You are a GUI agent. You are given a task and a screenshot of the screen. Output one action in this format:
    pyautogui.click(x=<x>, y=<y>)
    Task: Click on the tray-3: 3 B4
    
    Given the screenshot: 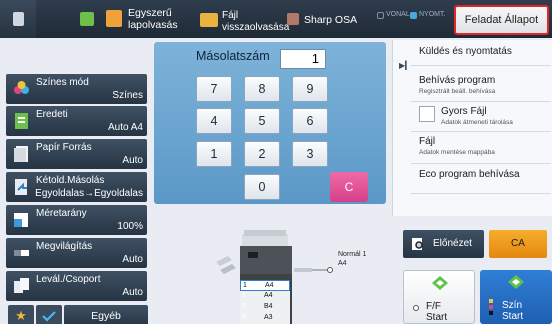 What is the action you would take?
    pyautogui.click(x=265, y=307)
    